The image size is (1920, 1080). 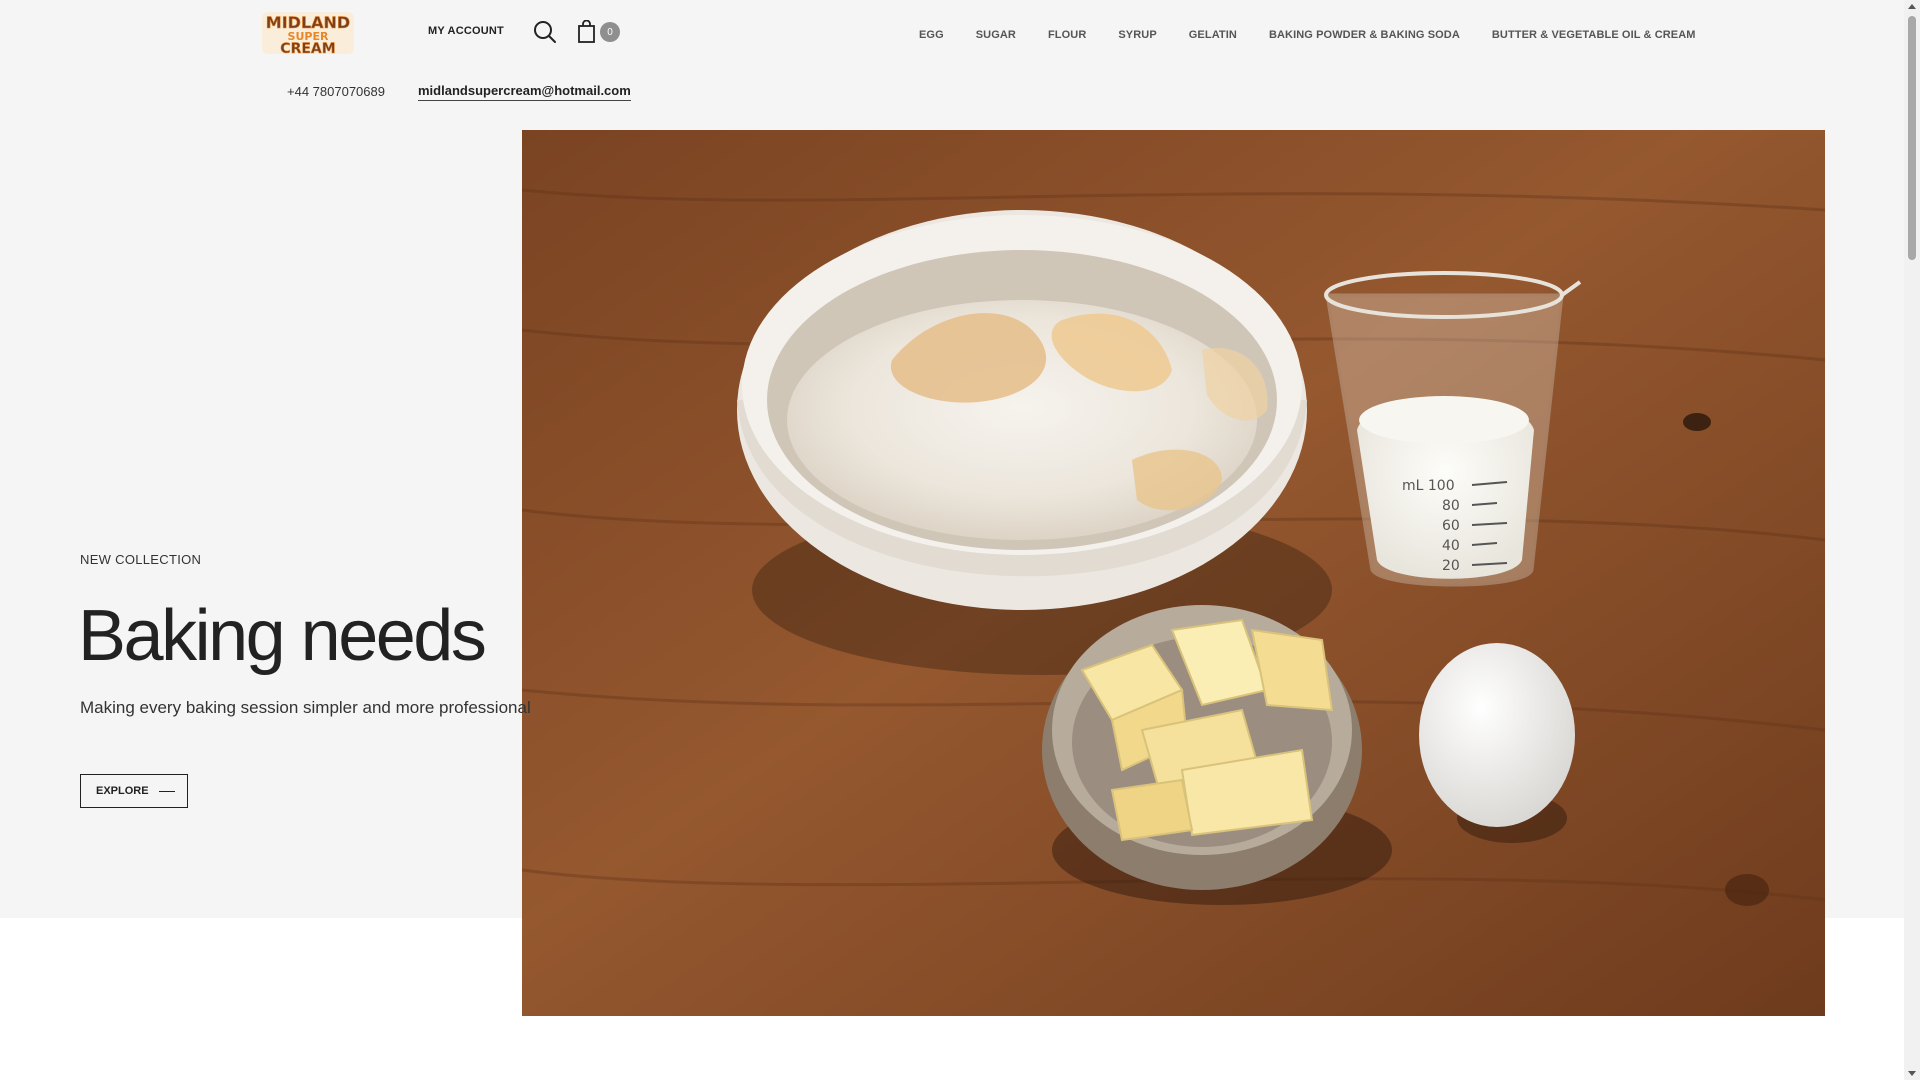 I want to click on scroll-up-arrow-icon, so click(x=1912, y=6).